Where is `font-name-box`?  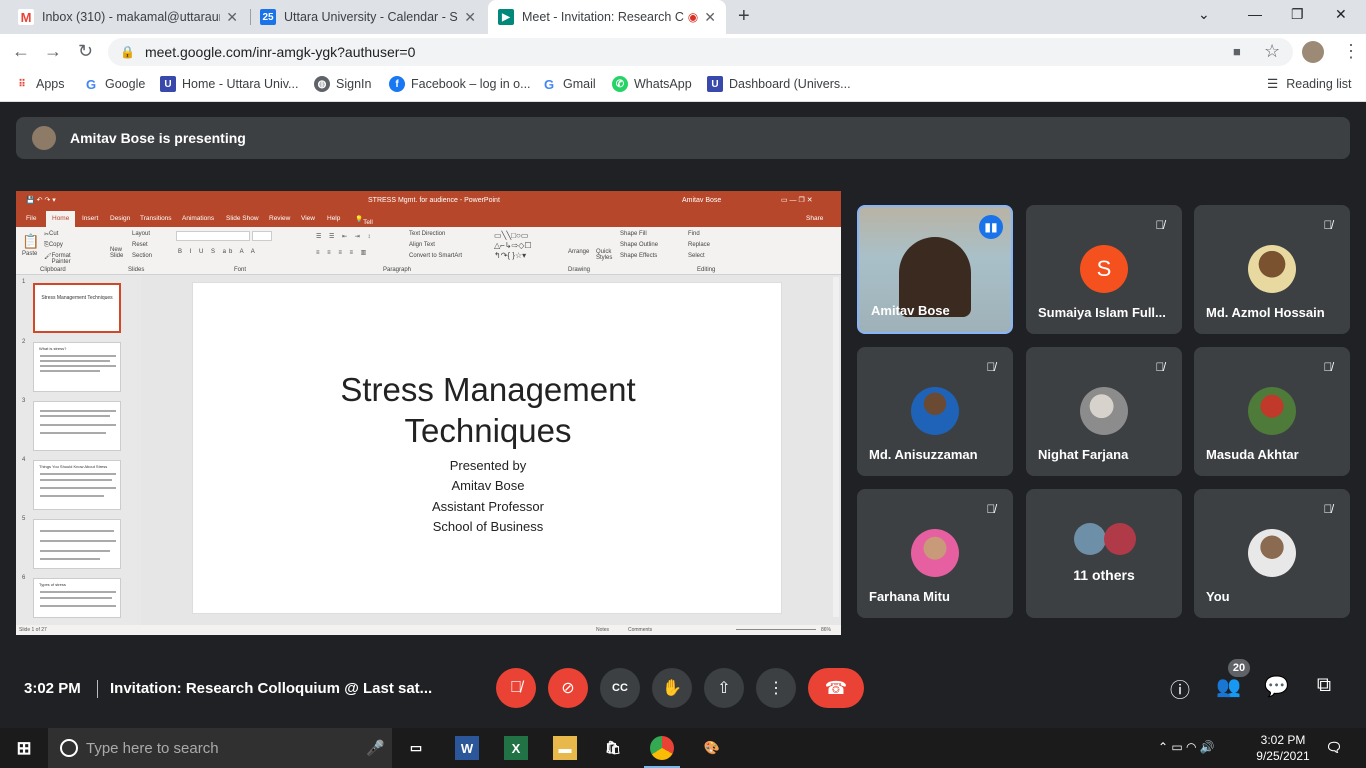
font-name-box is located at coordinates (213, 236).